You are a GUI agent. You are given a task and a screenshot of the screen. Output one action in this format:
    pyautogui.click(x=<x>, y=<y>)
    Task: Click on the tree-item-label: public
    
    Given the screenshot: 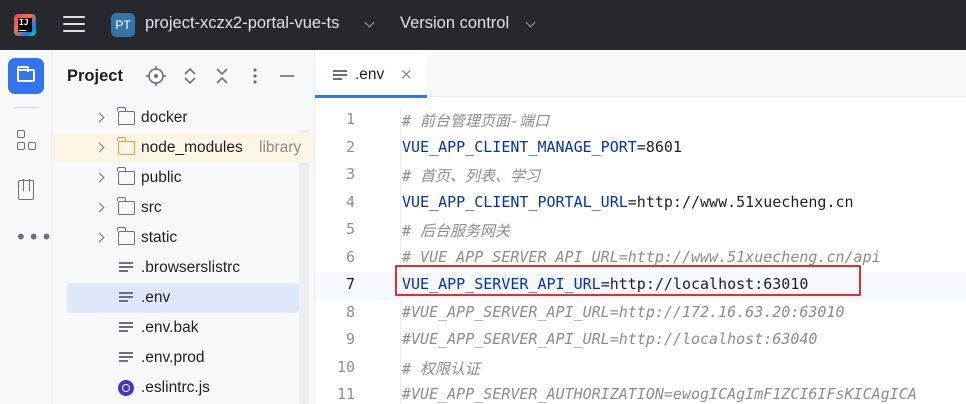 What is the action you would take?
    pyautogui.click(x=161, y=177)
    